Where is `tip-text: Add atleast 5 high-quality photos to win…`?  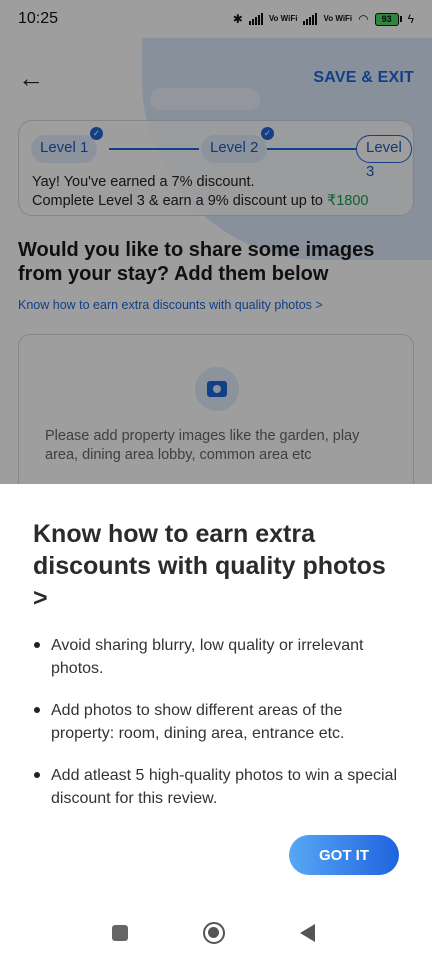
tip-text: Add atleast 5 high-quality photos to win… is located at coordinates (224, 787).